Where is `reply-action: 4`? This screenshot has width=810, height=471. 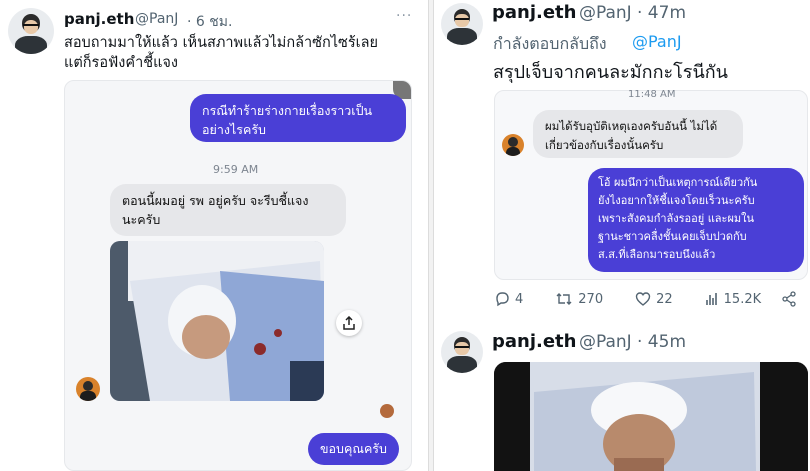
reply-action: 4 is located at coordinates (508, 299).